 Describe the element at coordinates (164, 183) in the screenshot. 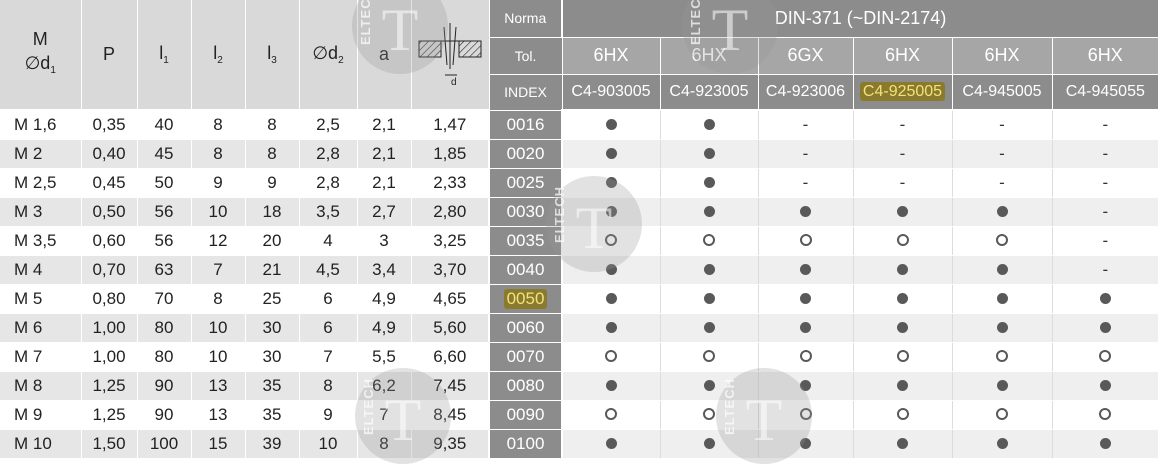

I see `cell-length-l1: 50` at that location.